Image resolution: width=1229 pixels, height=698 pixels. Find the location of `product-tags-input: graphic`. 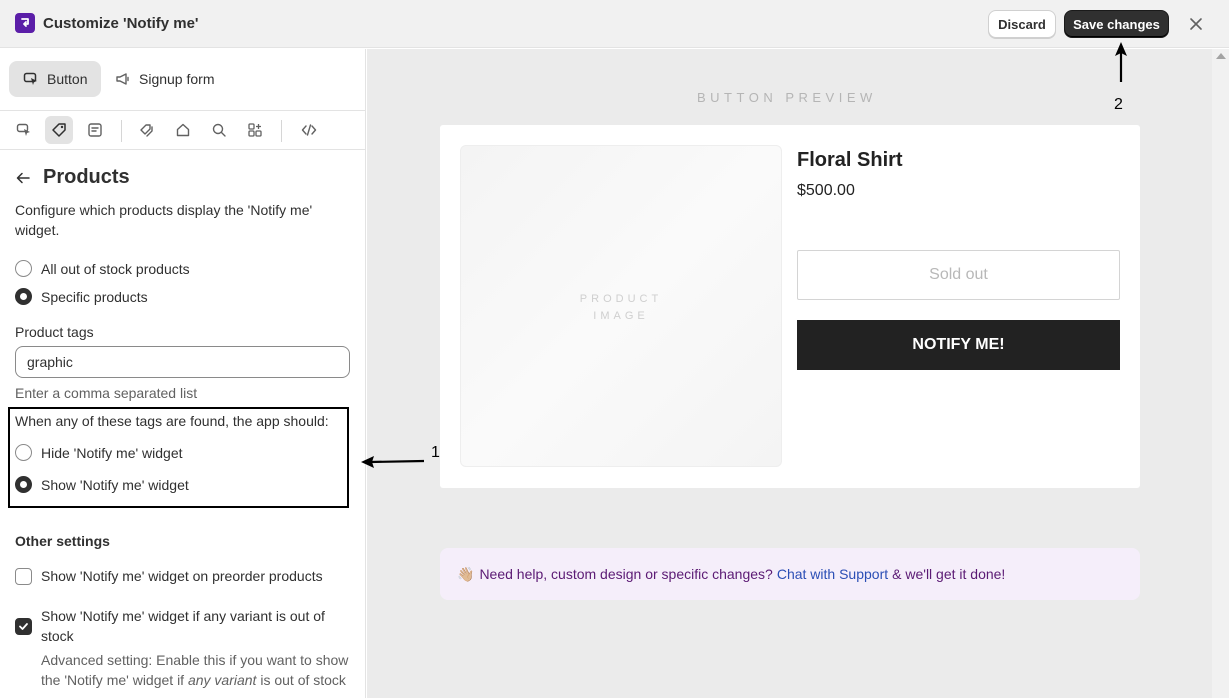

product-tags-input: graphic is located at coordinates (182, 362).